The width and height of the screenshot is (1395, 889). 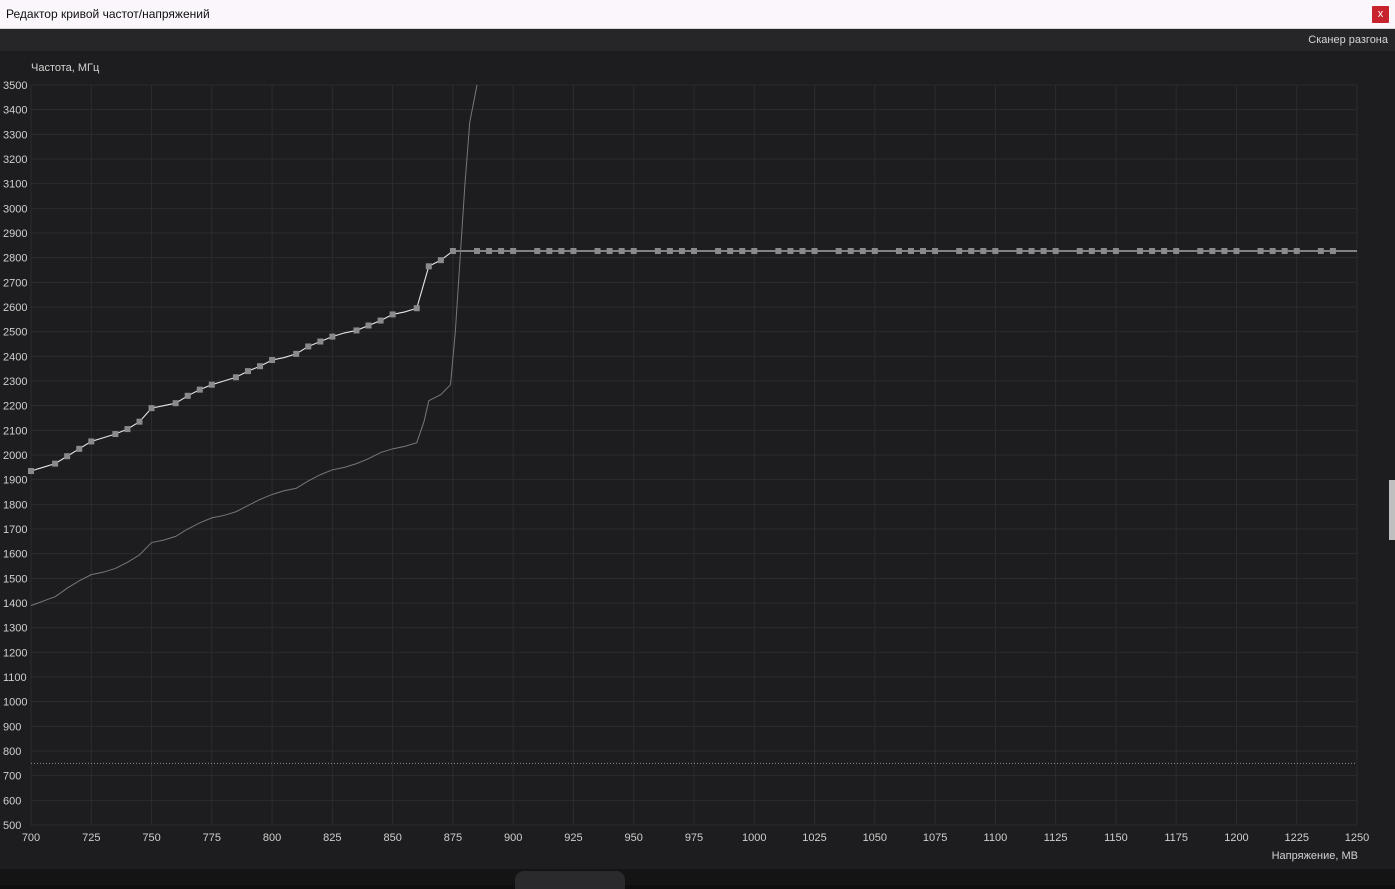 What do you see at coordinates (15, 653) in the screenshot?
I see `y-tick-label: 1200` at bounding box center [15, 653].